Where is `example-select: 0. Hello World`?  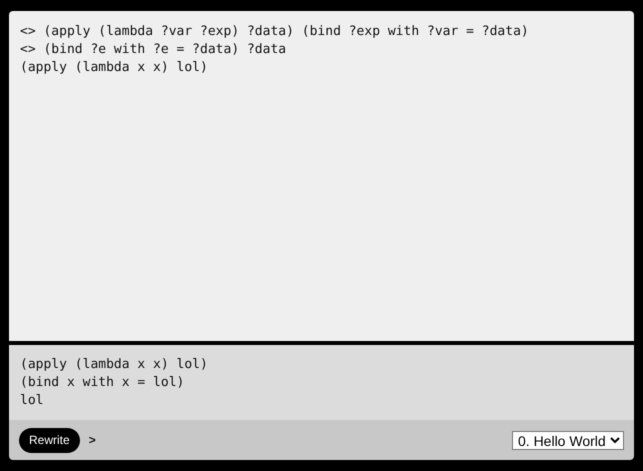 example-select: 0. Hello World is located at coordinates (568, 440).